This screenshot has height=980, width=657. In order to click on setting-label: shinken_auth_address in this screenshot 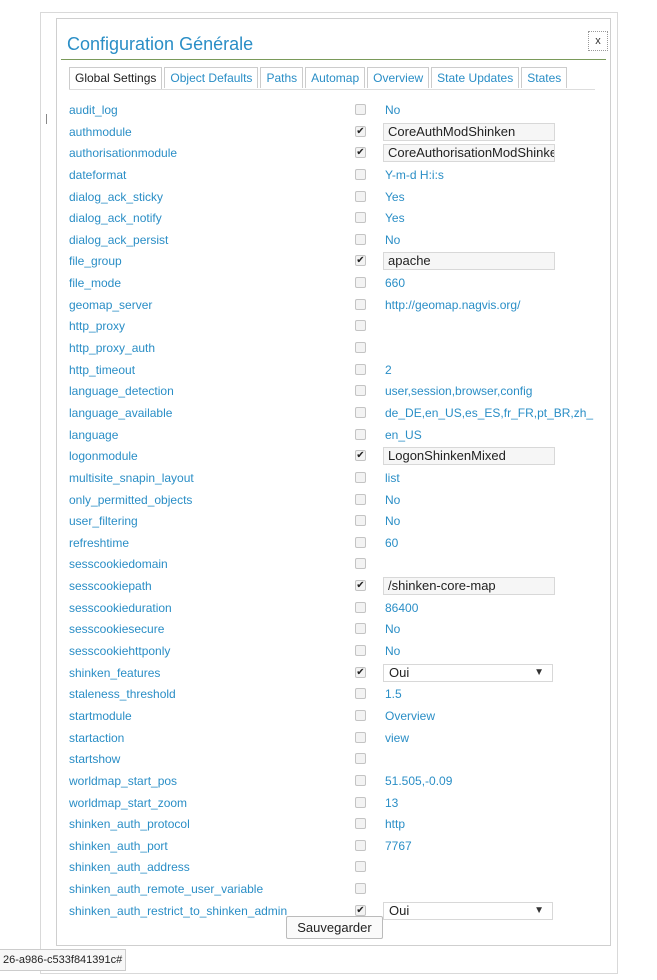, I will do `click(129, 867)`.